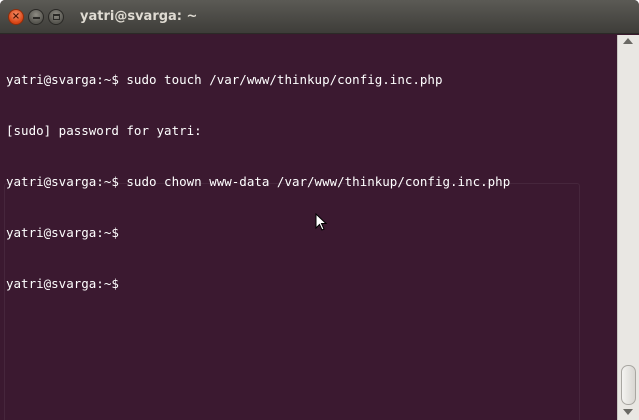 The width and height of the screenshot is (639, 420). I want to click on mouse-pointer-icon, so click(321, 222).